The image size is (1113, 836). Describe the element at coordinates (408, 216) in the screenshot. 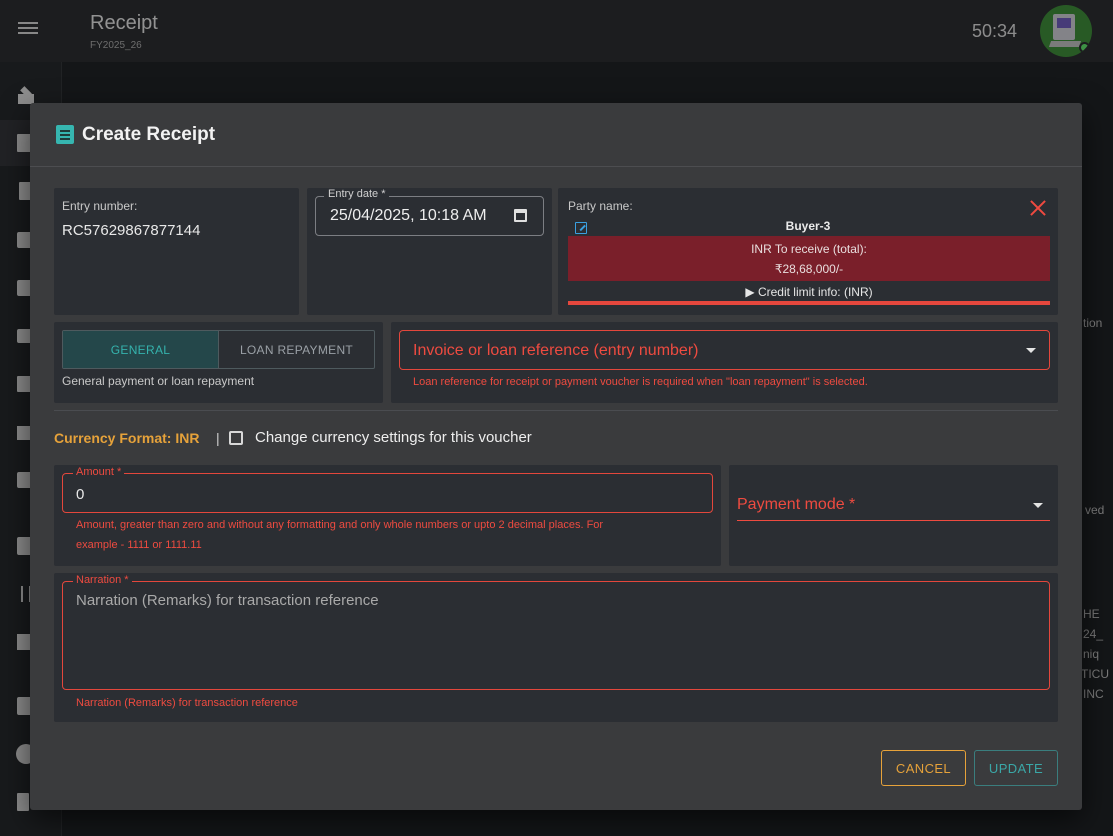

I see `entry-date-value: 25/04/2025, 10:18 AM` at that location.